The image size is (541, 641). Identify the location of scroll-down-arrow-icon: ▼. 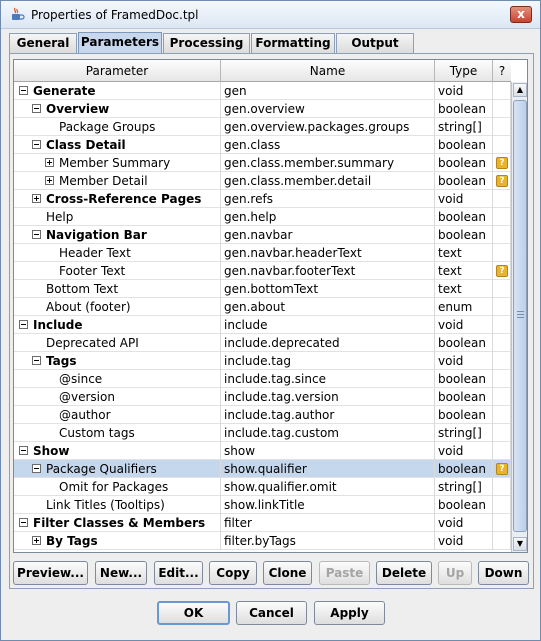
(520, 544).